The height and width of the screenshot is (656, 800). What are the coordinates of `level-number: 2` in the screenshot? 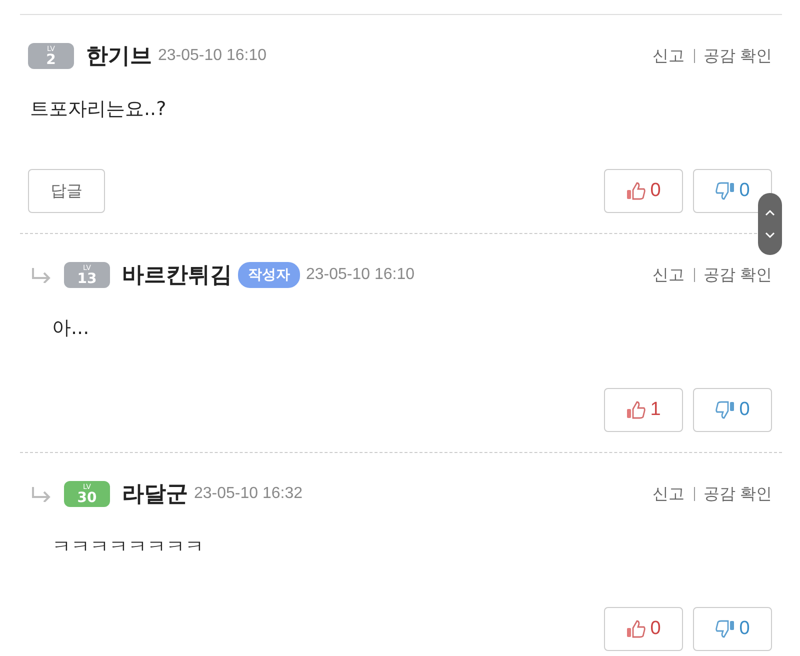 It's located at (51, 59).